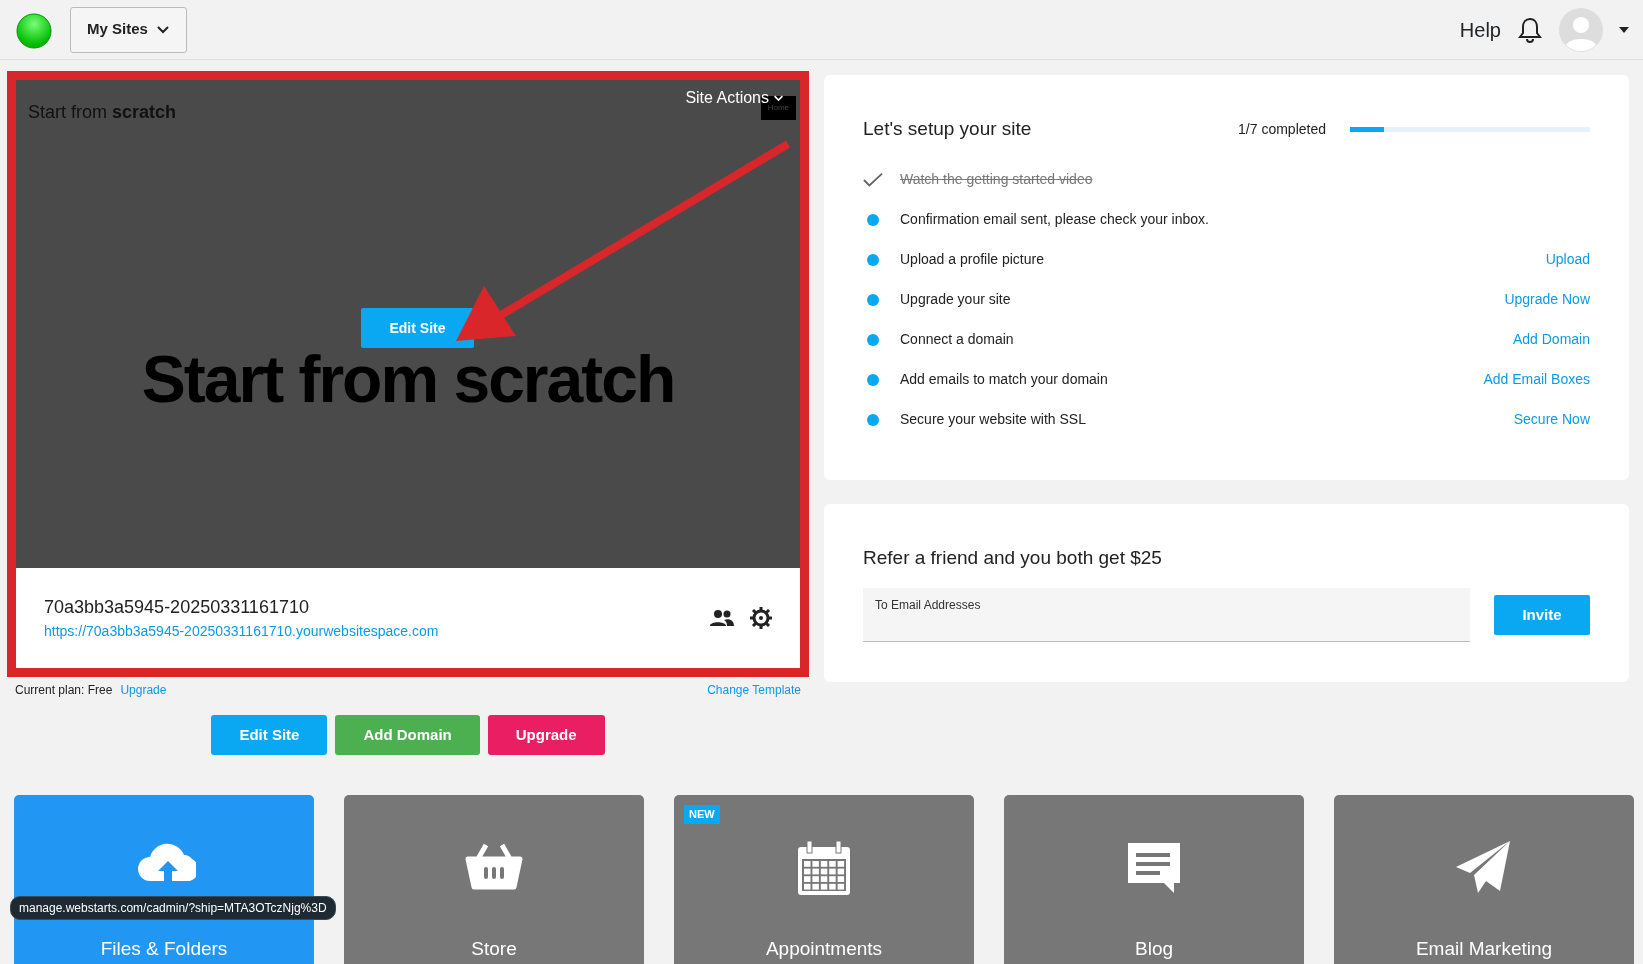 The width and height of the screenshot is (1643, 964). What do you see at coordinates (824, 879) in the screenshot?
I see `app-tile: NEW Appointments` at bounding box center [824, 879].